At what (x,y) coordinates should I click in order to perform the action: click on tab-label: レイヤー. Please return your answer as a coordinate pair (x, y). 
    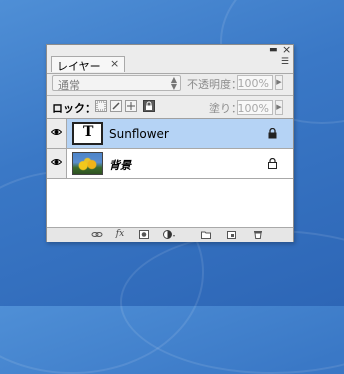
    Looking at the image, I should click on (79, 66).